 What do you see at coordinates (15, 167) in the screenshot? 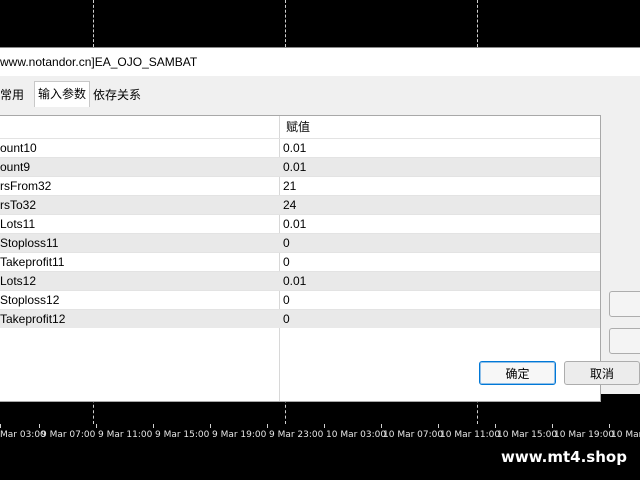
I see `parameter-name: ount9` at bounding box center [15, 167].